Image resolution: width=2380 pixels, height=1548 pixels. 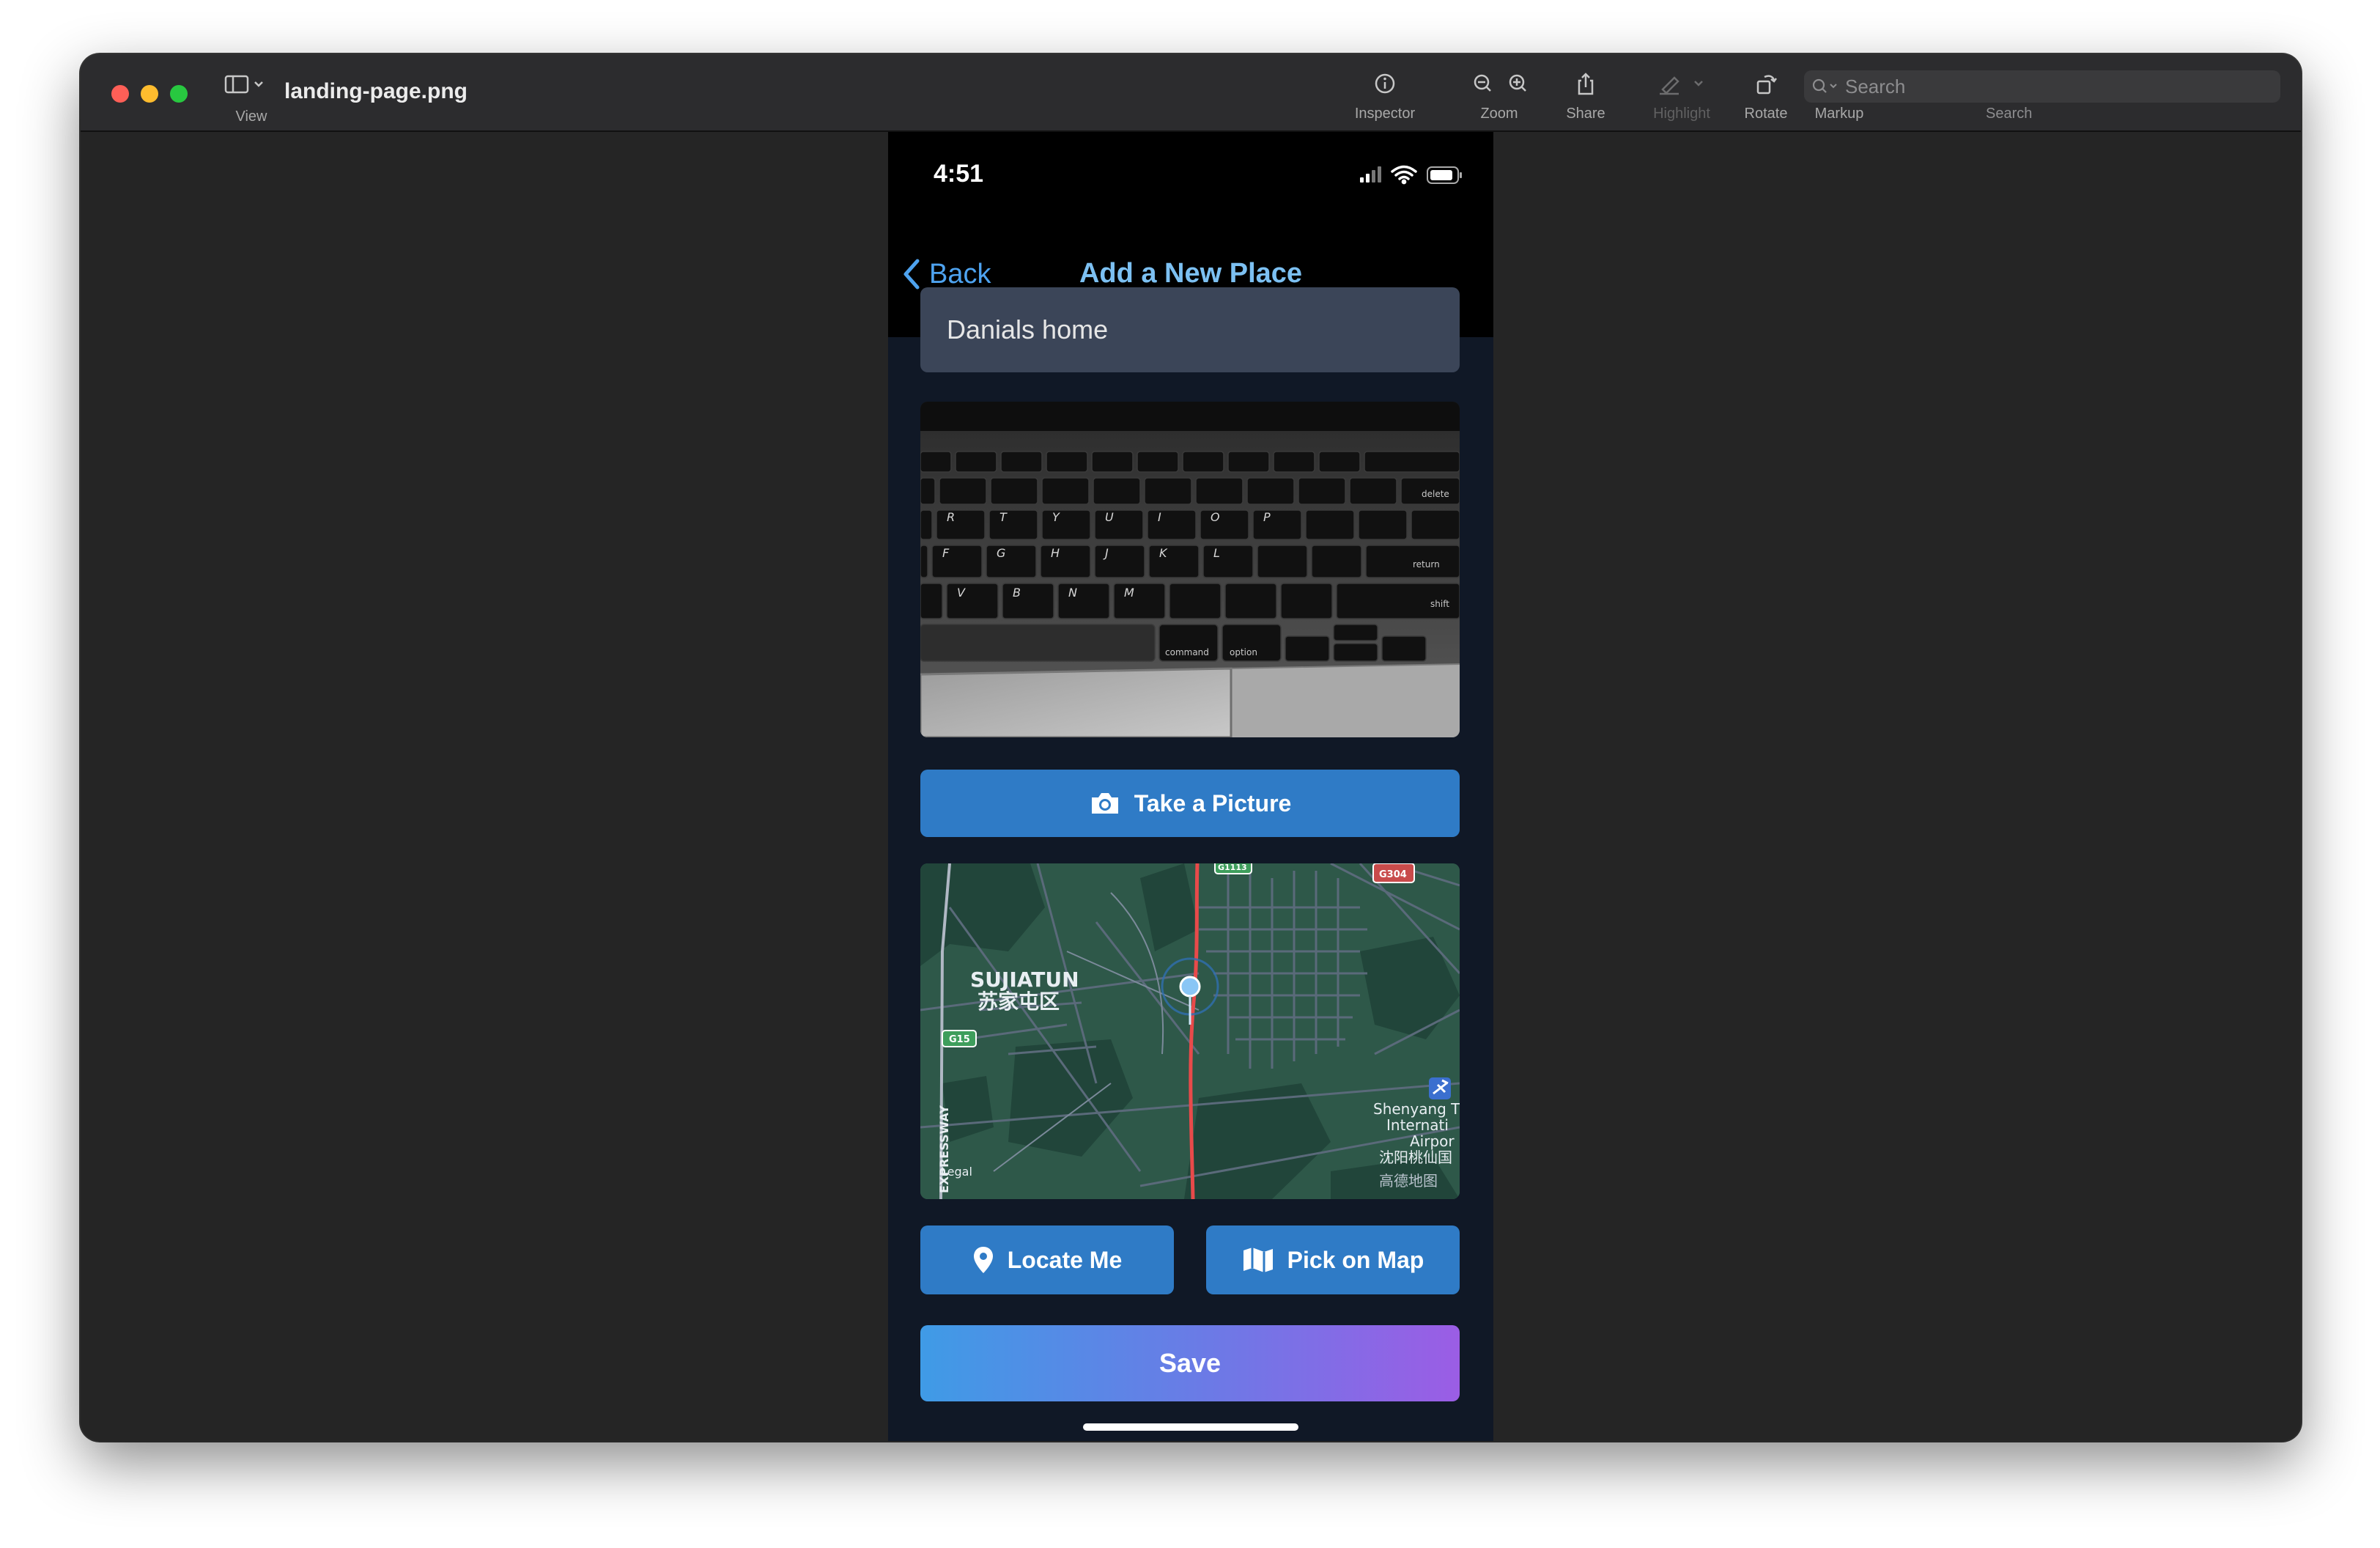 I want to click on rotate-label: Rotate, so click(x=1766, y=114).